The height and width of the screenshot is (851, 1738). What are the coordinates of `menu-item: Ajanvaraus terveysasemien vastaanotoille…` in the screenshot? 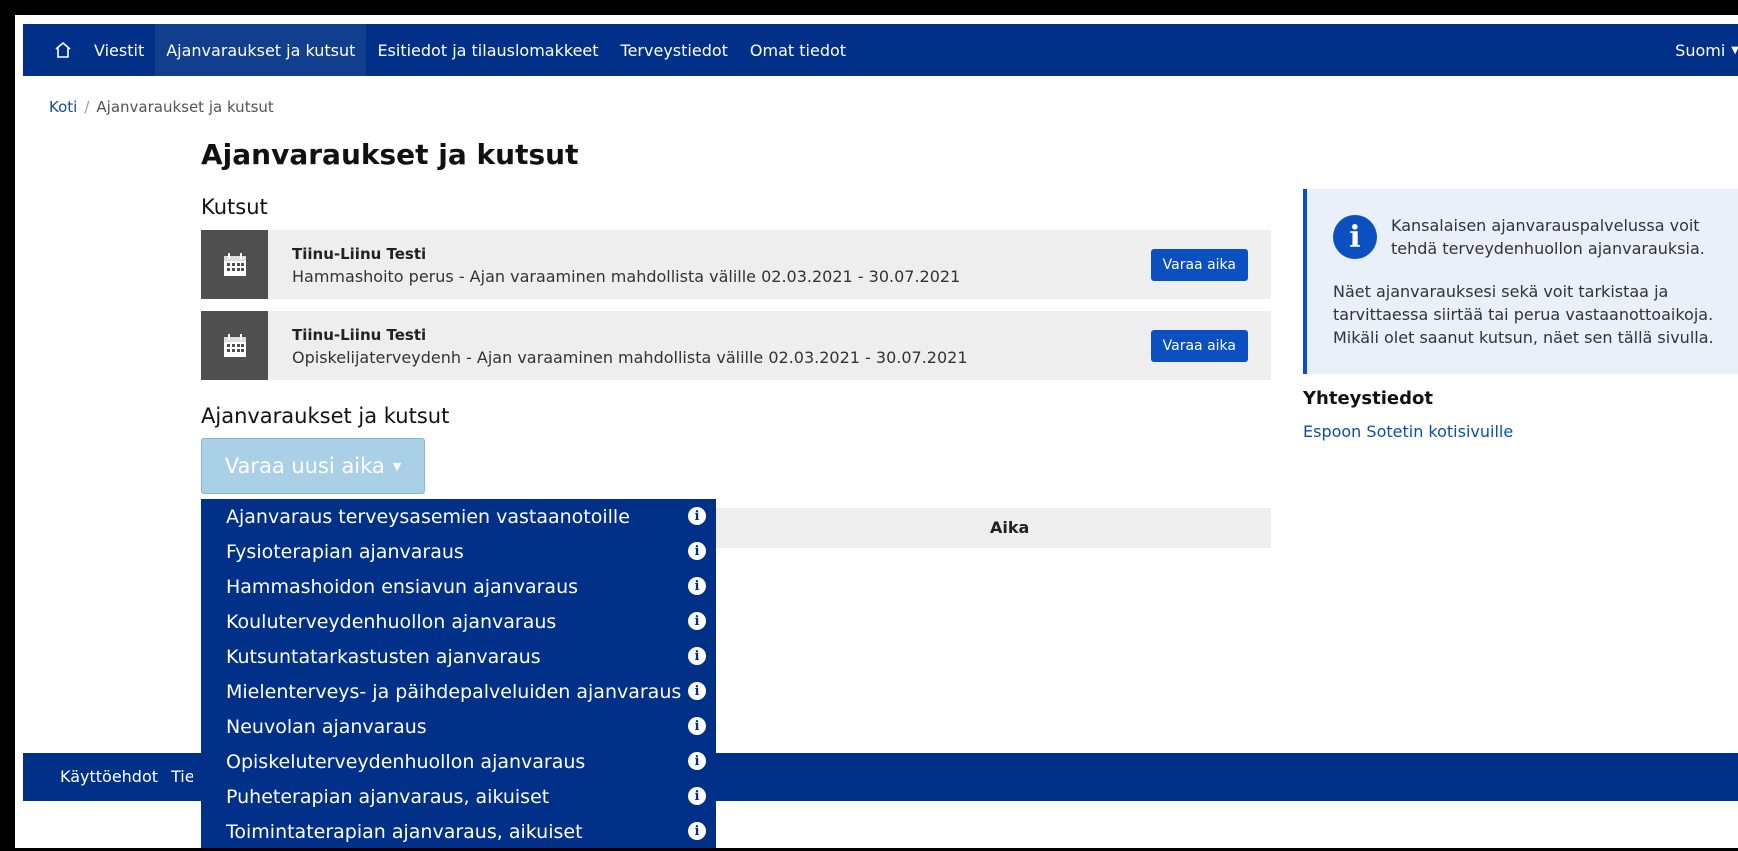 It's located at (458, 516).